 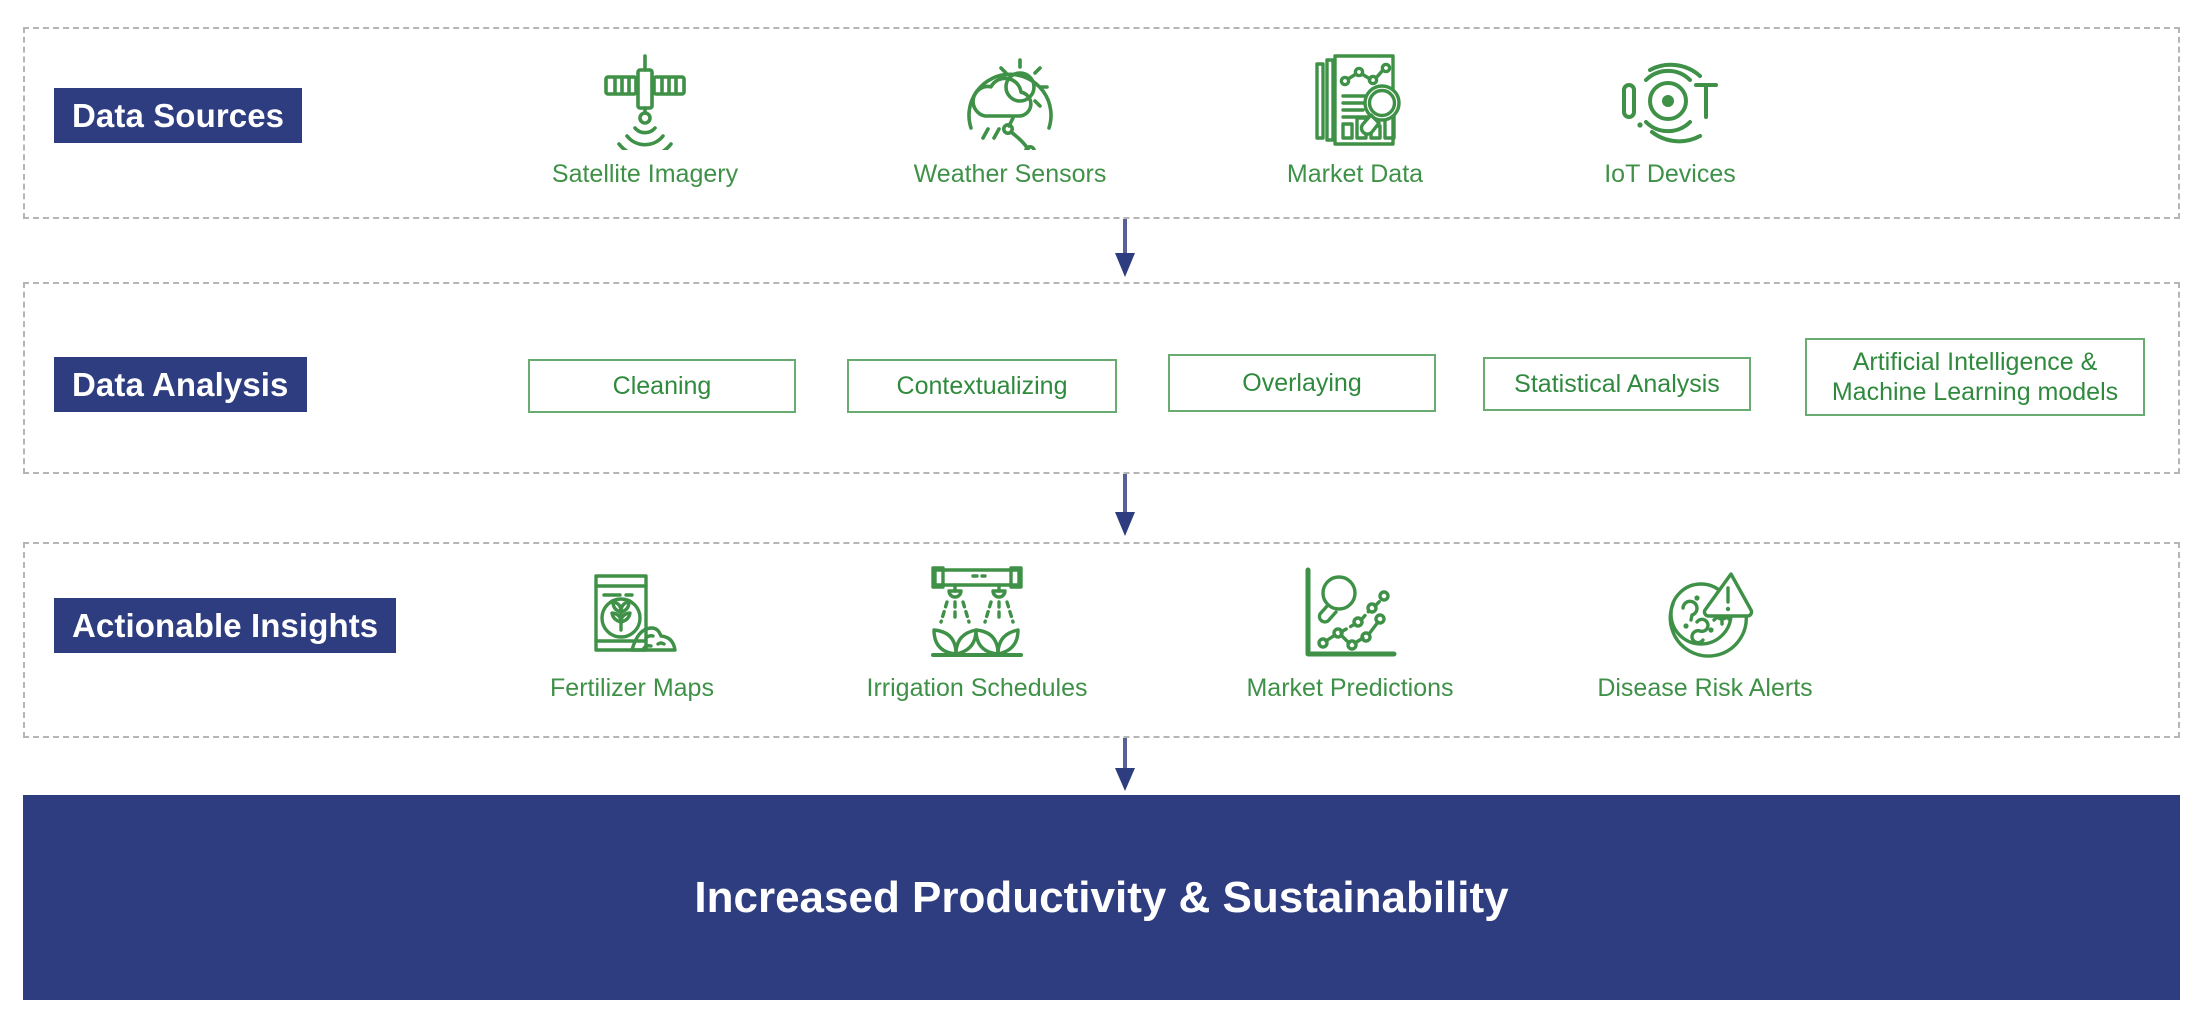 I want to click on analysis-step-overlaying: Overlaying, so click(x=1302, y=383).